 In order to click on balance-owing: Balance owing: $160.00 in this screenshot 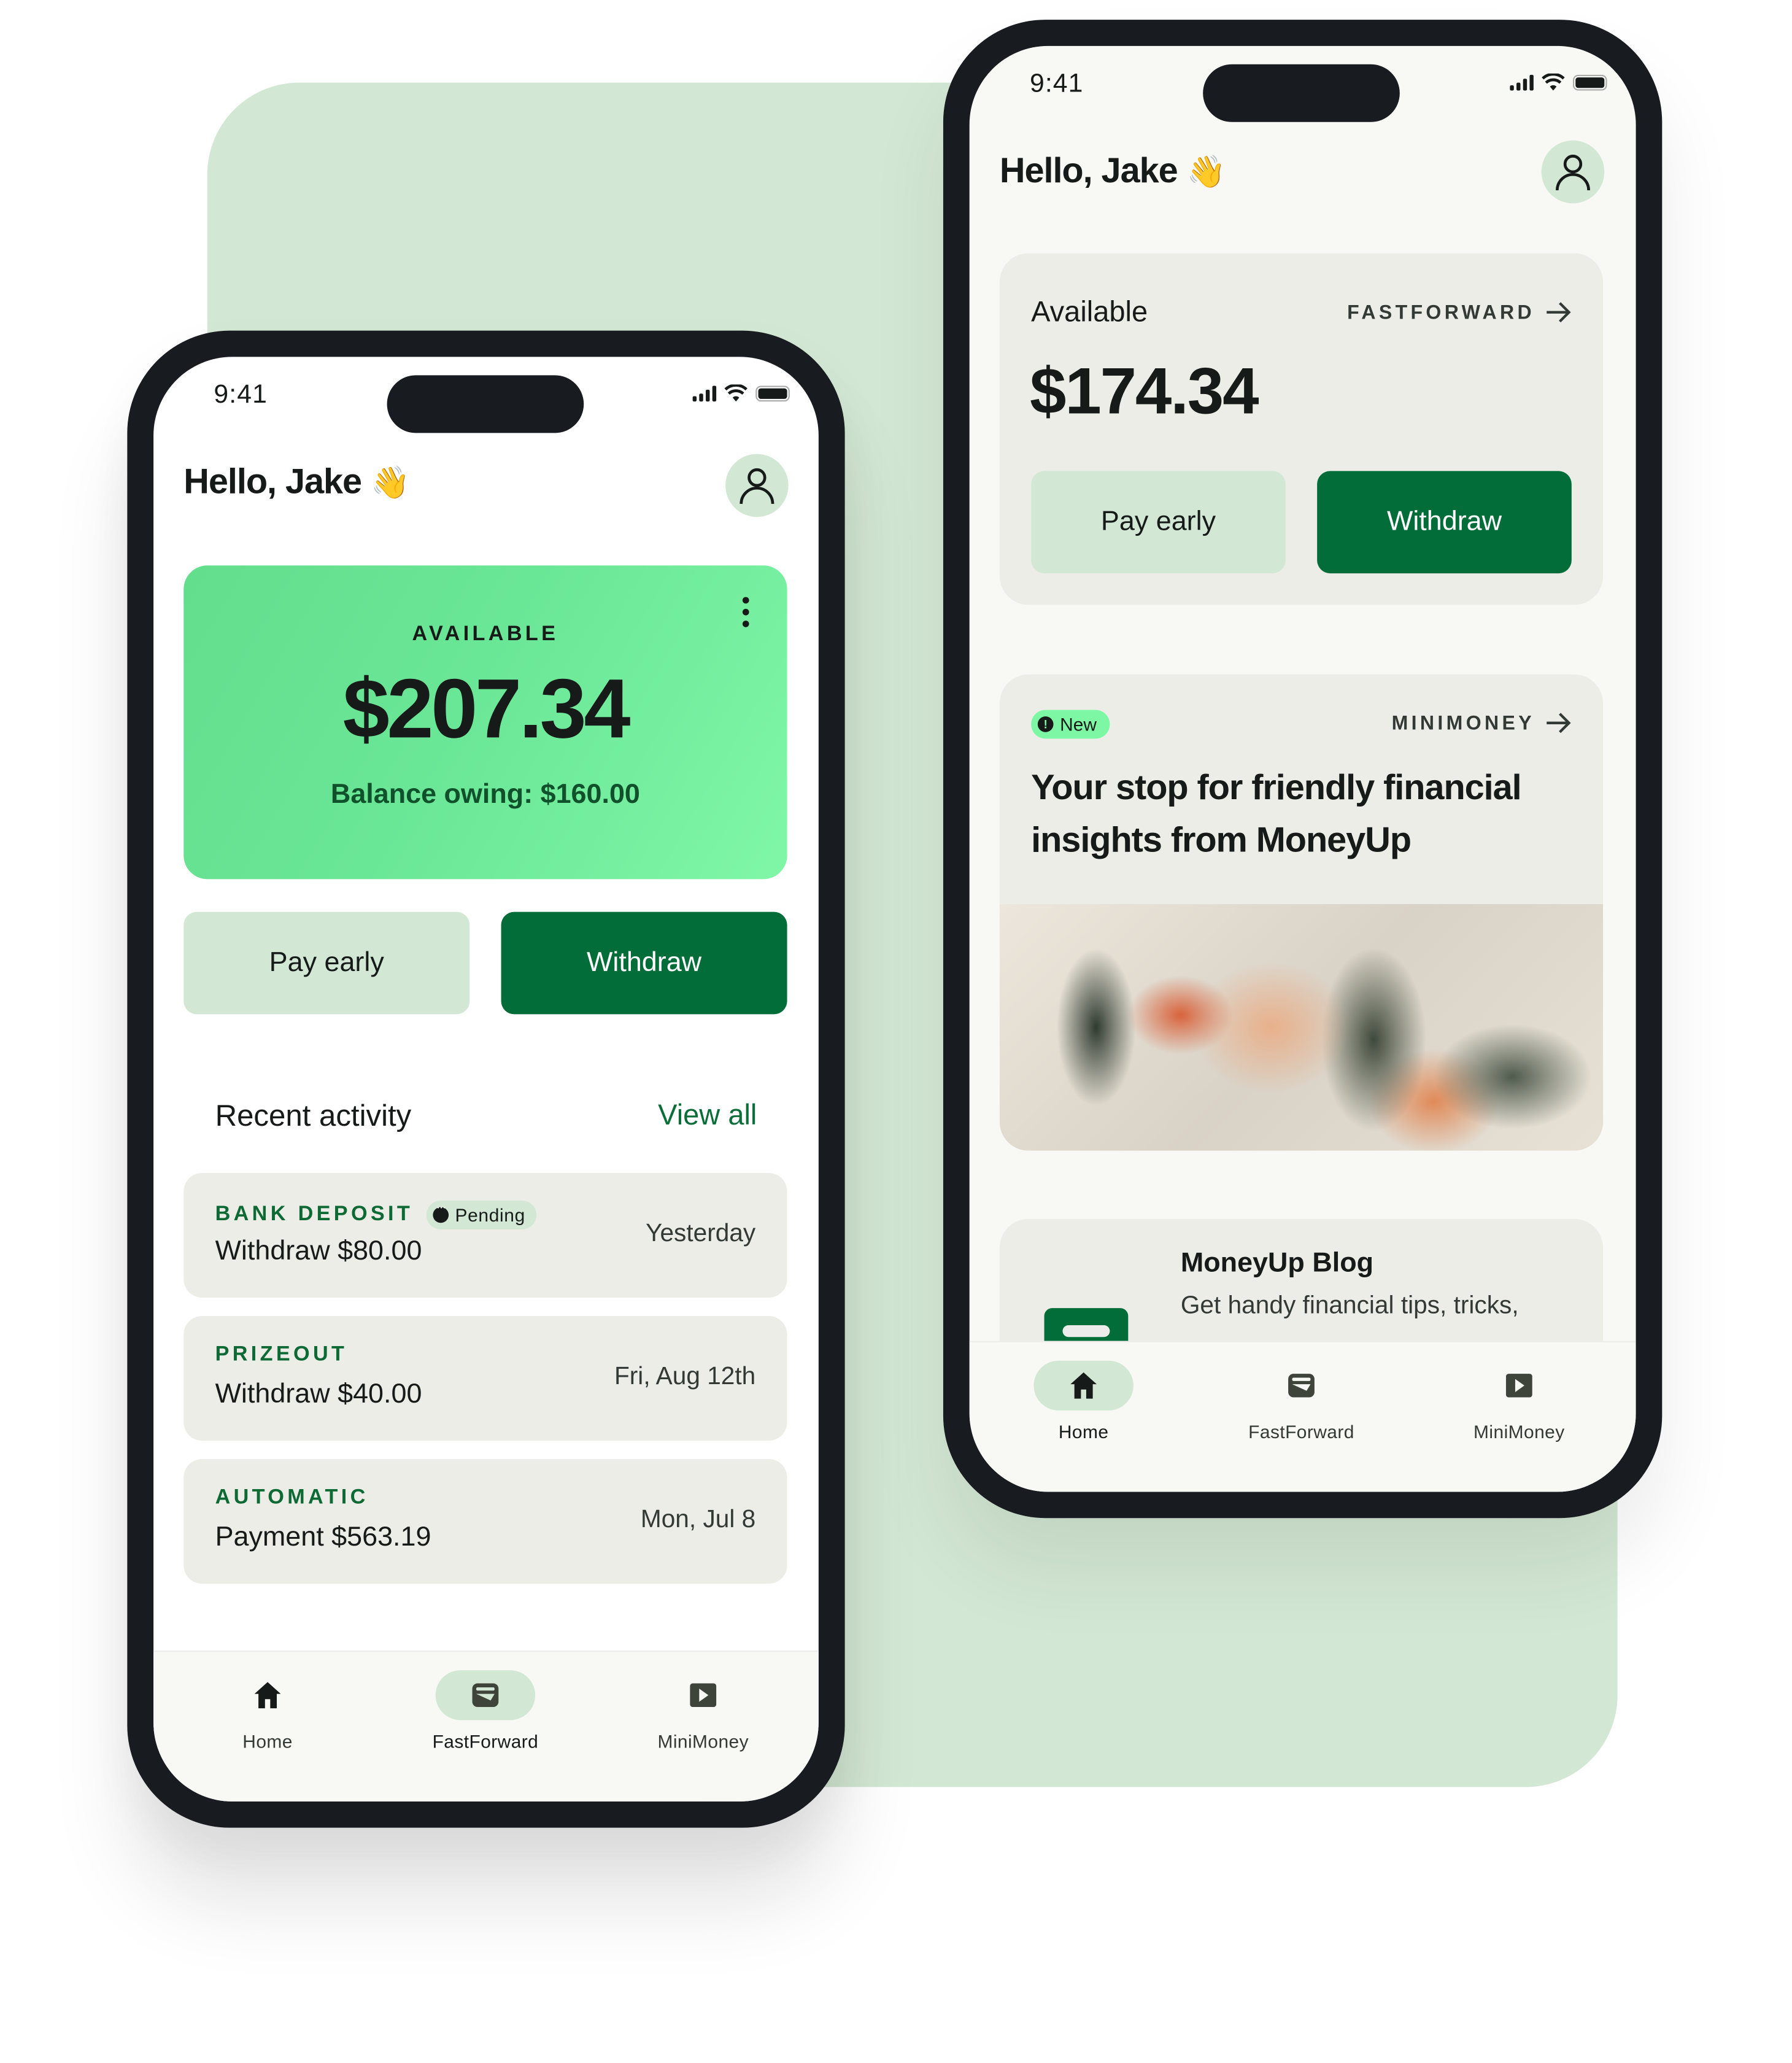, I will do `click(485, 794)`.